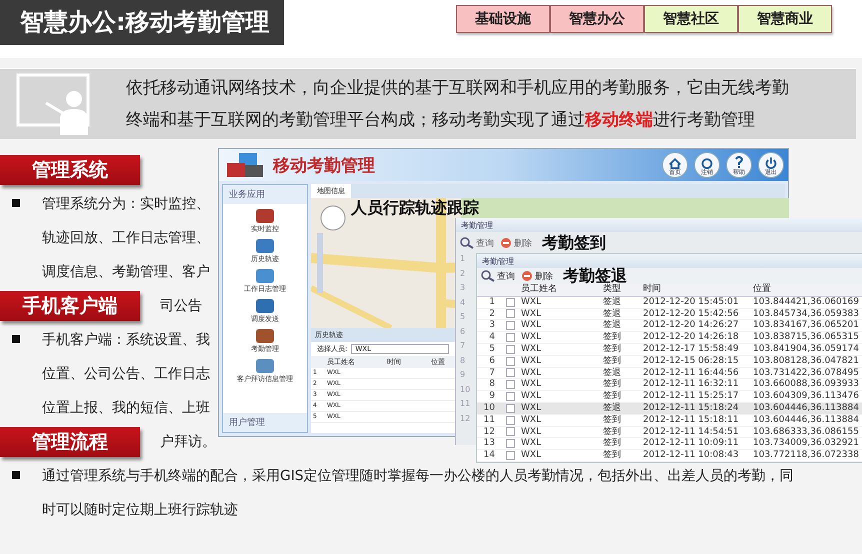 Image resolution: width=862 pixels, height=554 pixels. I want to click on nav-tab: 智慧商业, so click(785, 19).